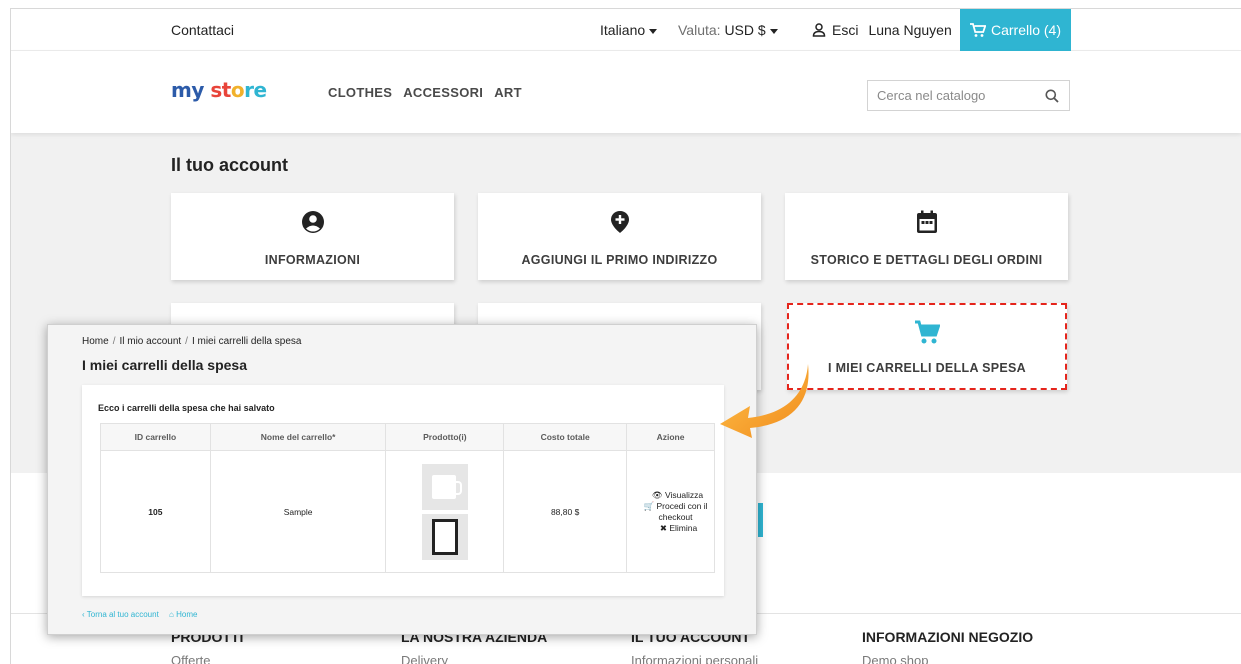 The width and height of the screenshot is (1241, 664). I want to click on cart-button: Carrello (4), so click(1015, 30).